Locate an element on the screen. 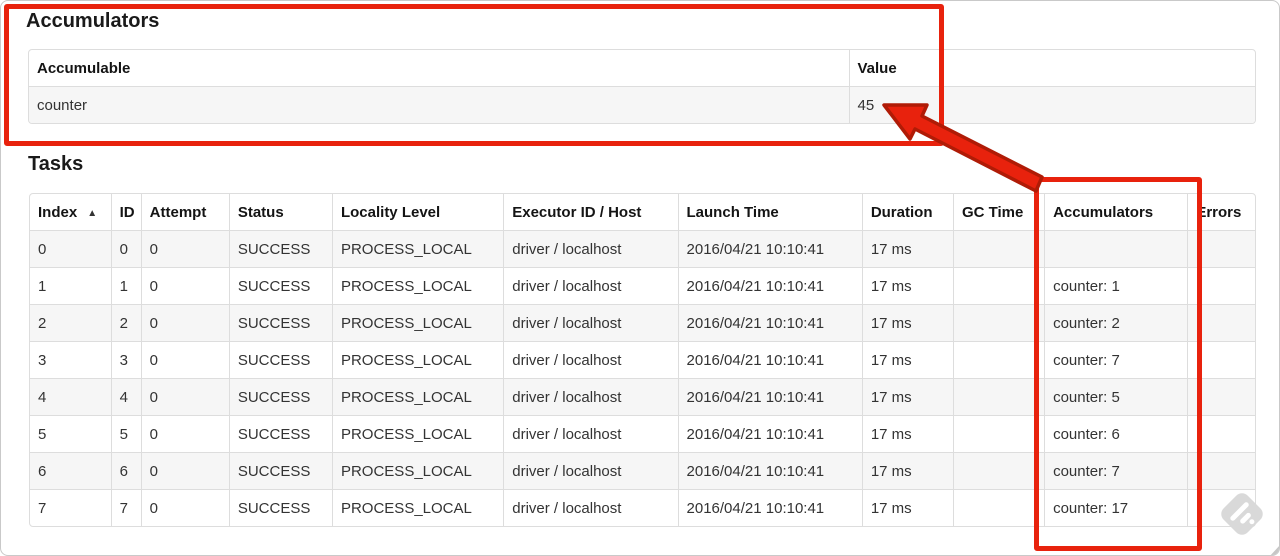 The width and height of the screenshot is (1280, 556). index-cell: 4 is located at coordinates (71, 397).